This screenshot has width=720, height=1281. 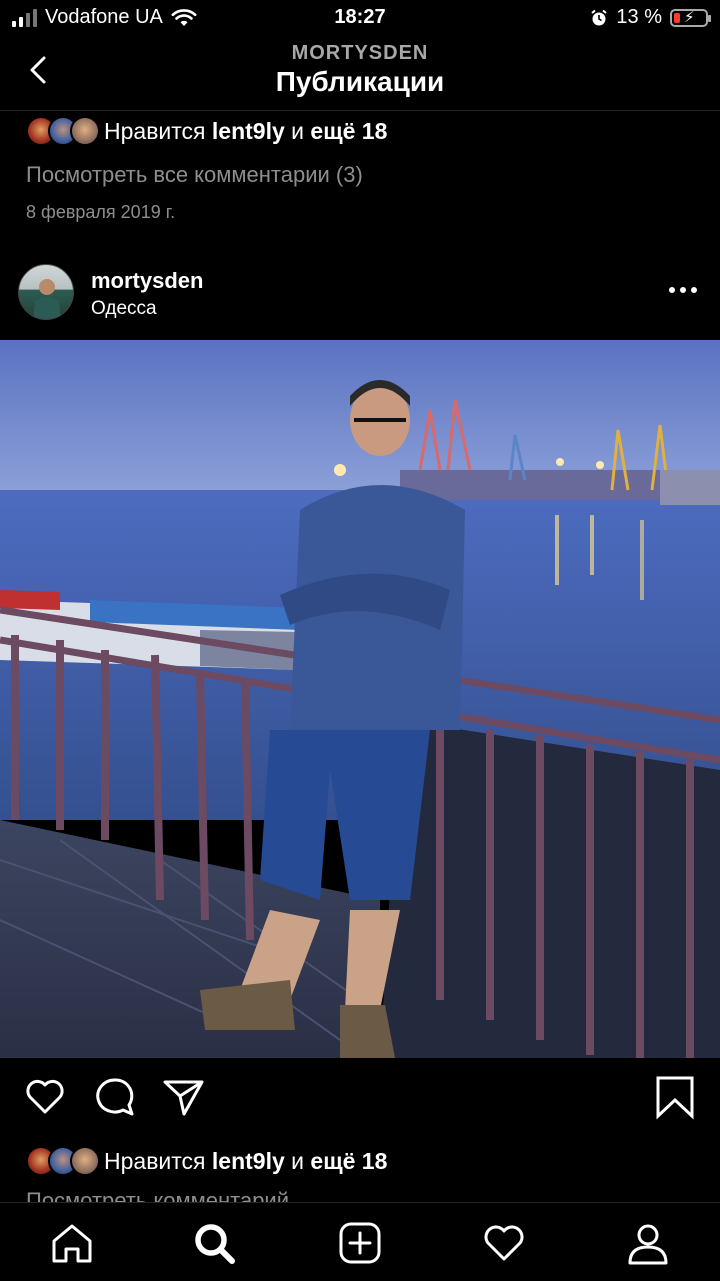 What do you see at coordinates (639, 17) in the screenshot?
I see `battery-percent: 13 %` at bounding box center [639, 17].